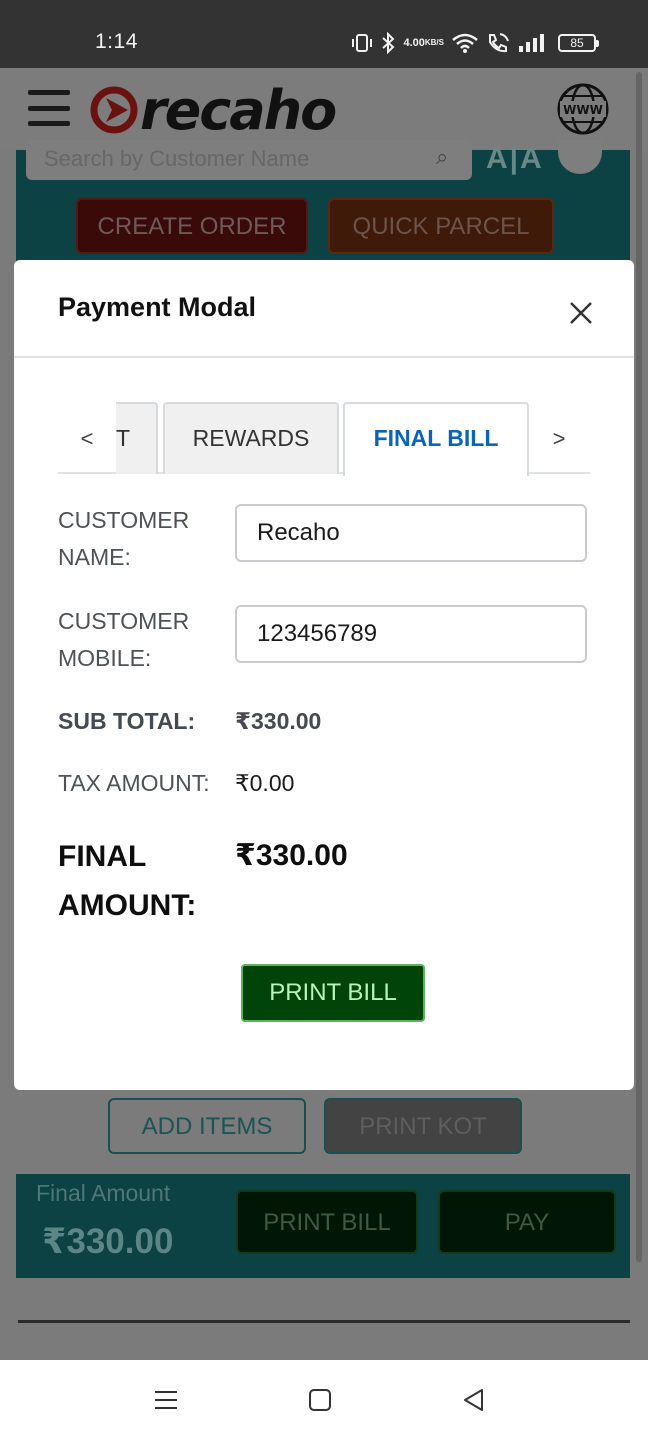 The height and width of the screenshot is (1440, 648). What do you see at coordinates (324, 34) in the screenshot?
I see `status-bar: 1:14 4.00 KB/S 85` at bounding box center [324, 34].